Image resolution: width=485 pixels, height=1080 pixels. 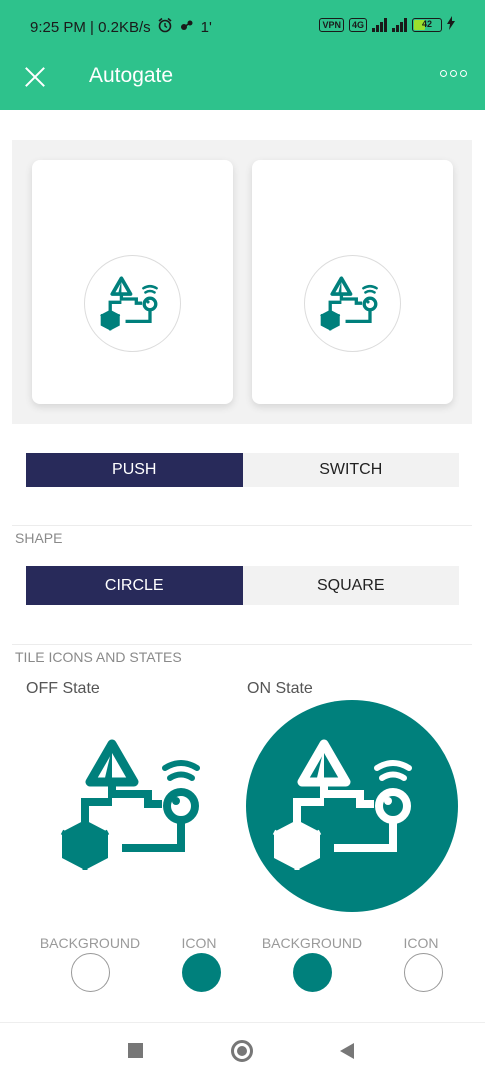 I want to click on battery-icon: 42, so click(x=427, y=25).